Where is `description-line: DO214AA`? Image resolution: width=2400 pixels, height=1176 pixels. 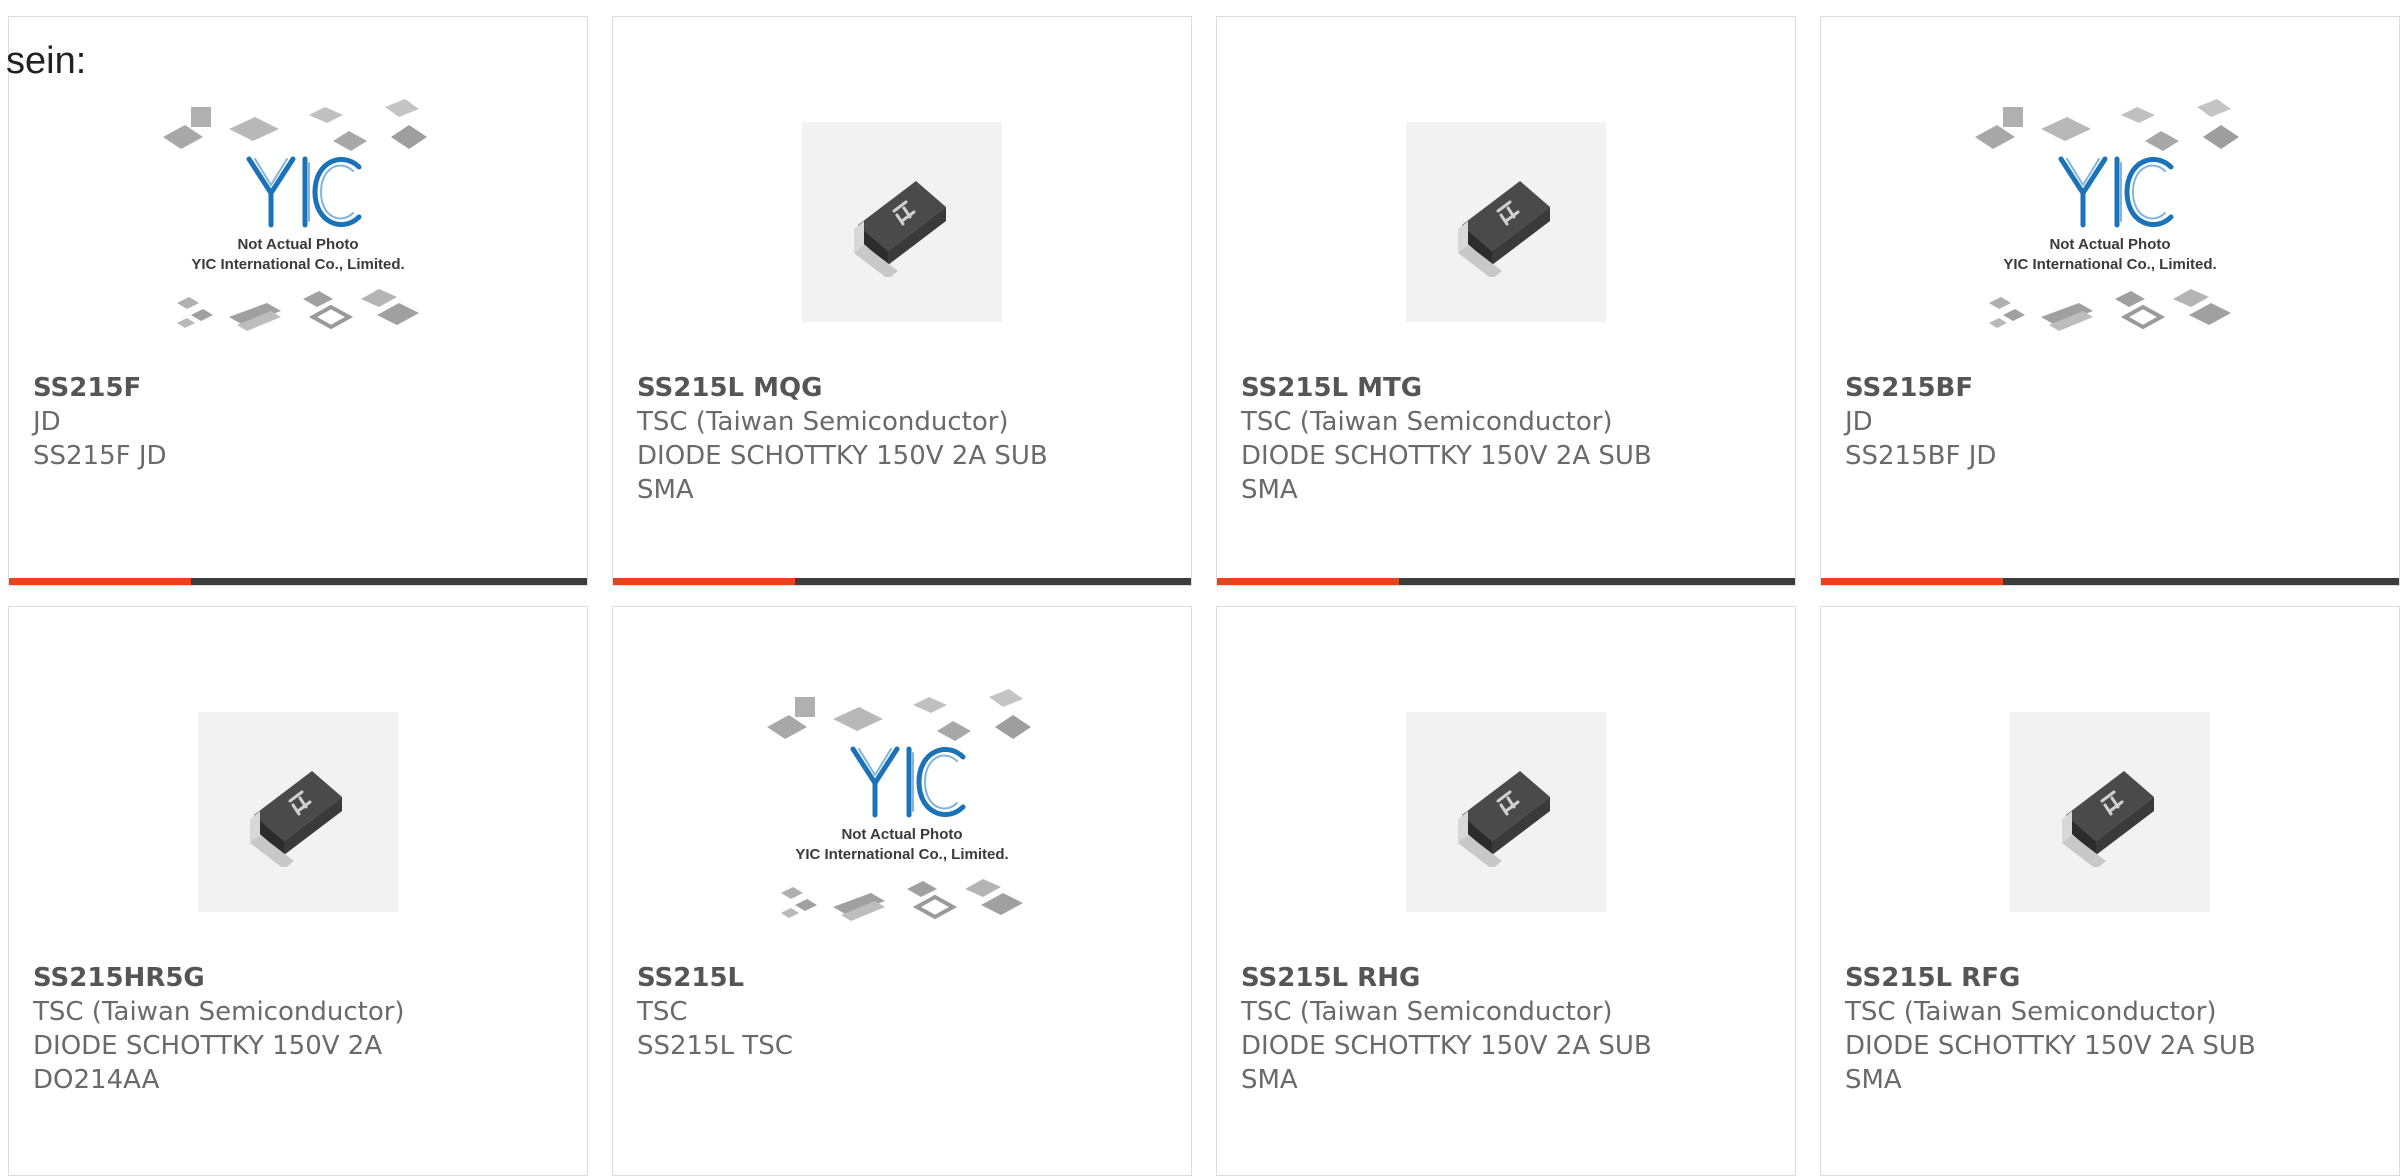
description-line: DO214AA is located at coordinates (96, 1080).